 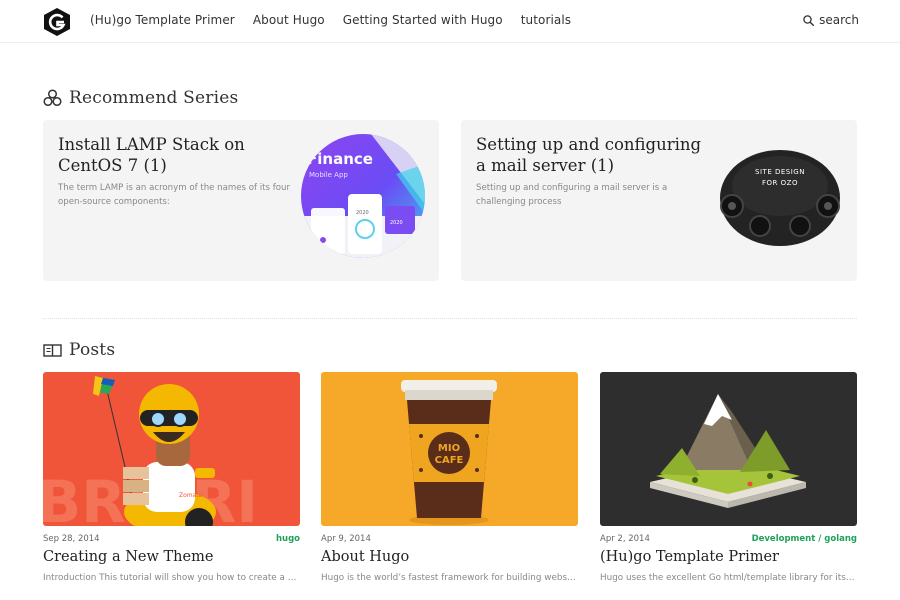 I want to click on finance-thumb-badge-1: 2020, so click(x=362, y=213).